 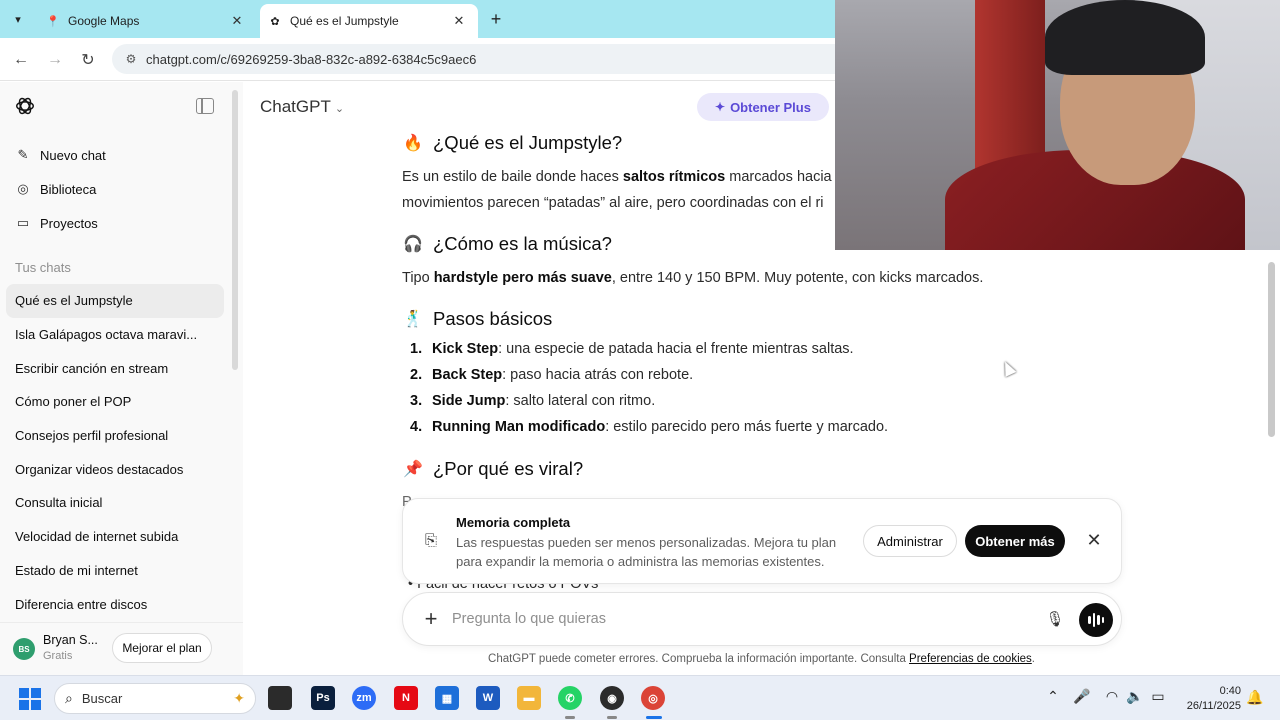 I want to click on add-attachment-button: +, so click(x=431, y=619).